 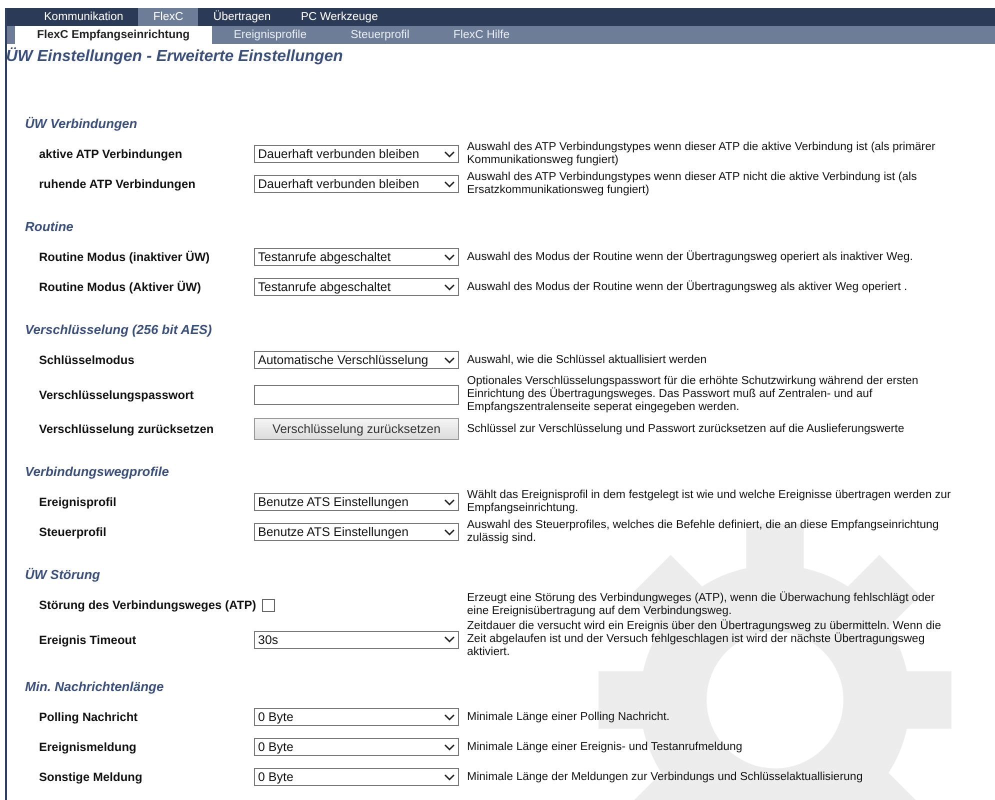 I want to click on field-description: Wählt das Ereignisprofil in dem festgelegt ist wie und welche Ereignisse übertragen werden zur Empfangseinrichtung., so click(x=709, y=502).